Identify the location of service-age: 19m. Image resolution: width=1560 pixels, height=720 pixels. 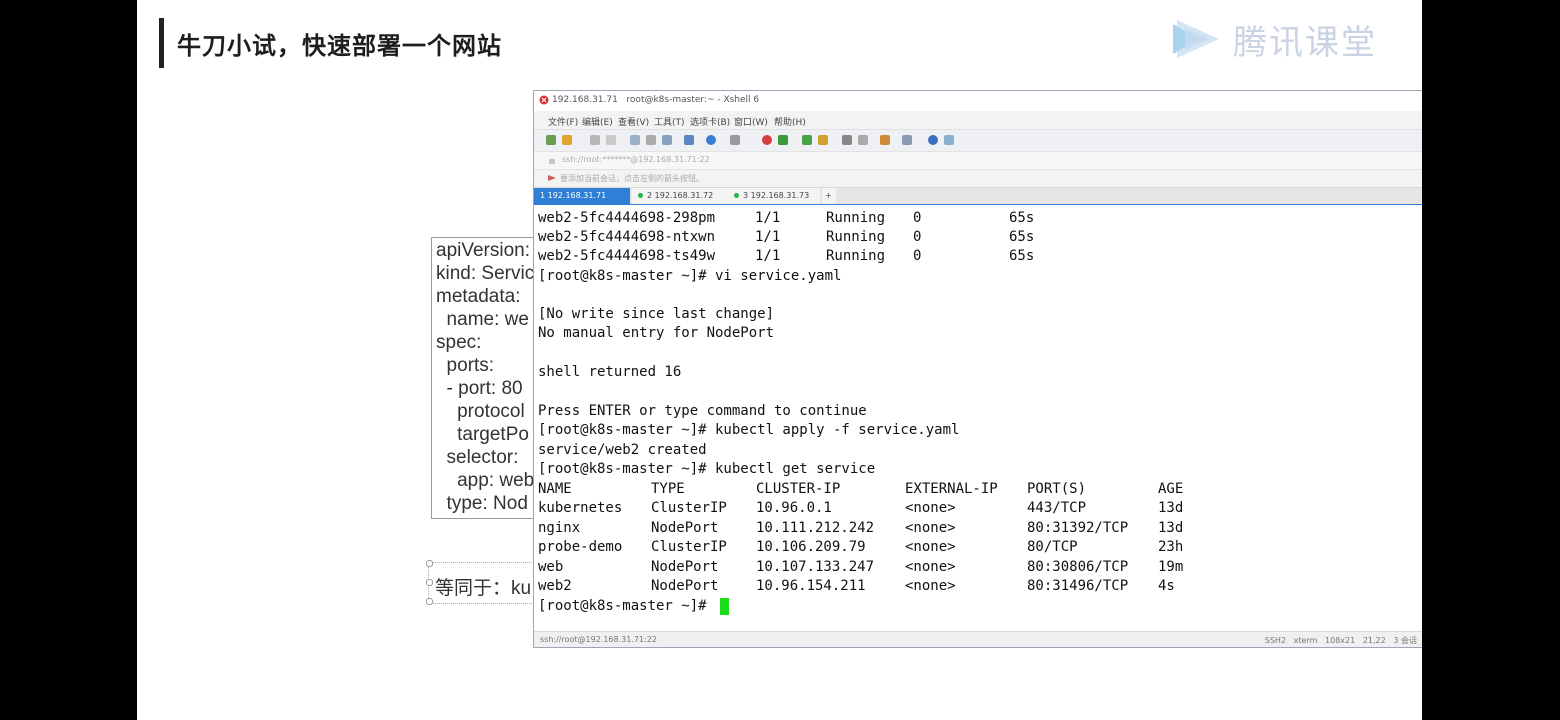
(1171, 567).